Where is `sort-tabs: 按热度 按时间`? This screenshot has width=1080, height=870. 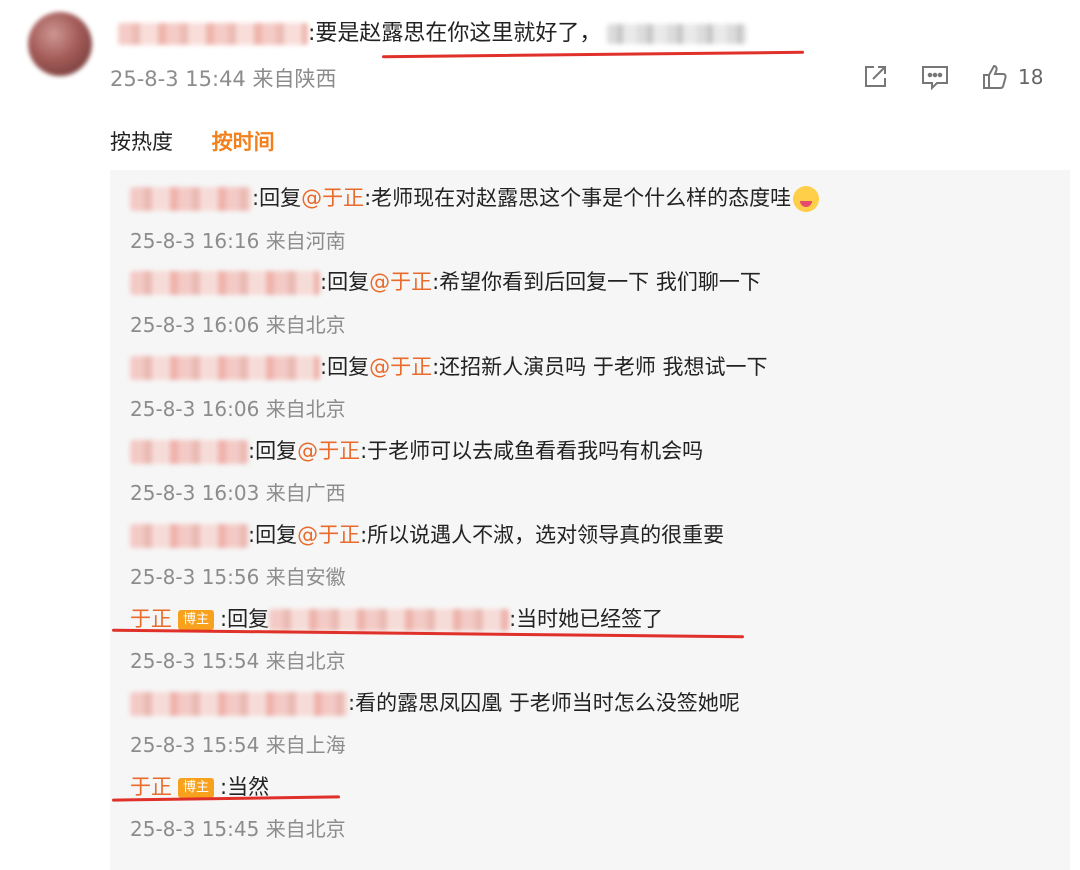
sort-tabs: 按热度 按时间 is located at coordinates (208, 141).